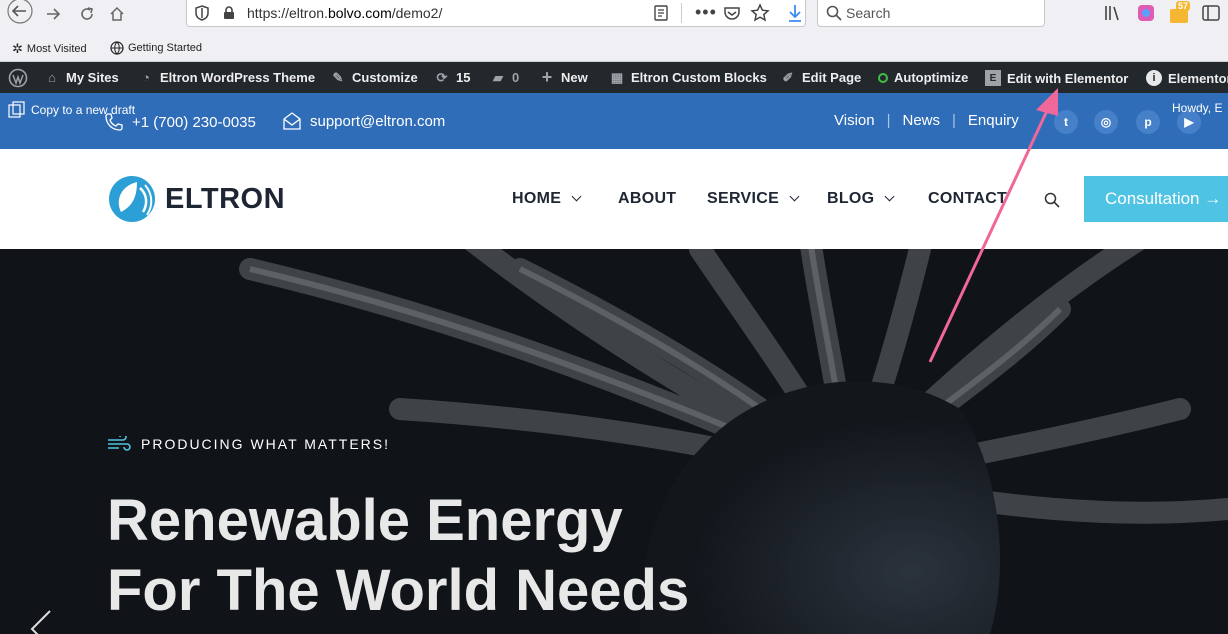  I want to click on new-content-menu: + New, so click(563, 77).